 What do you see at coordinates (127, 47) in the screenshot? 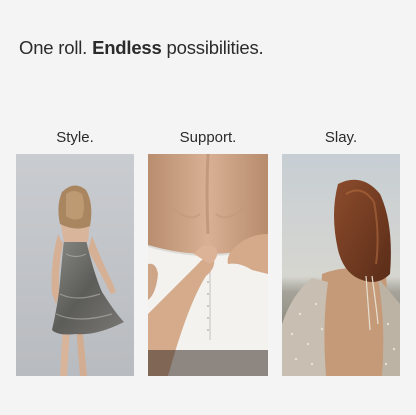
I see `headline-emphasis: Endless` at bounding box center [127, 47].